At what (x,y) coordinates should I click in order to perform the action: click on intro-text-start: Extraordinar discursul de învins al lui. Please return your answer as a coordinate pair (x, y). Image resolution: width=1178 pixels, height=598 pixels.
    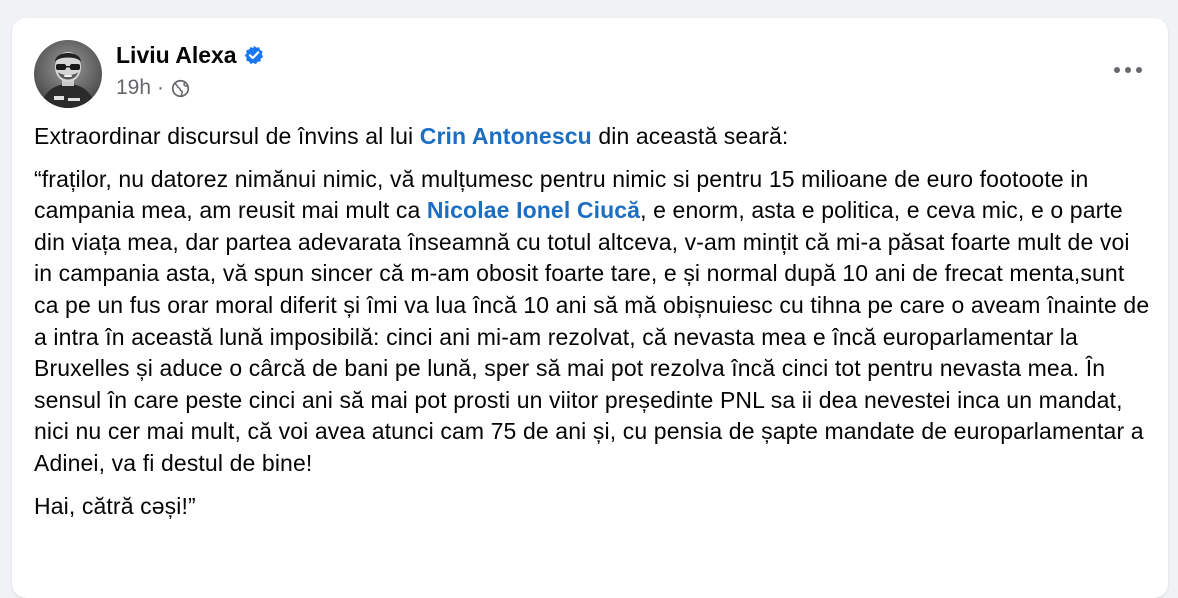
    Looking at the image, I should click on (227, 136).